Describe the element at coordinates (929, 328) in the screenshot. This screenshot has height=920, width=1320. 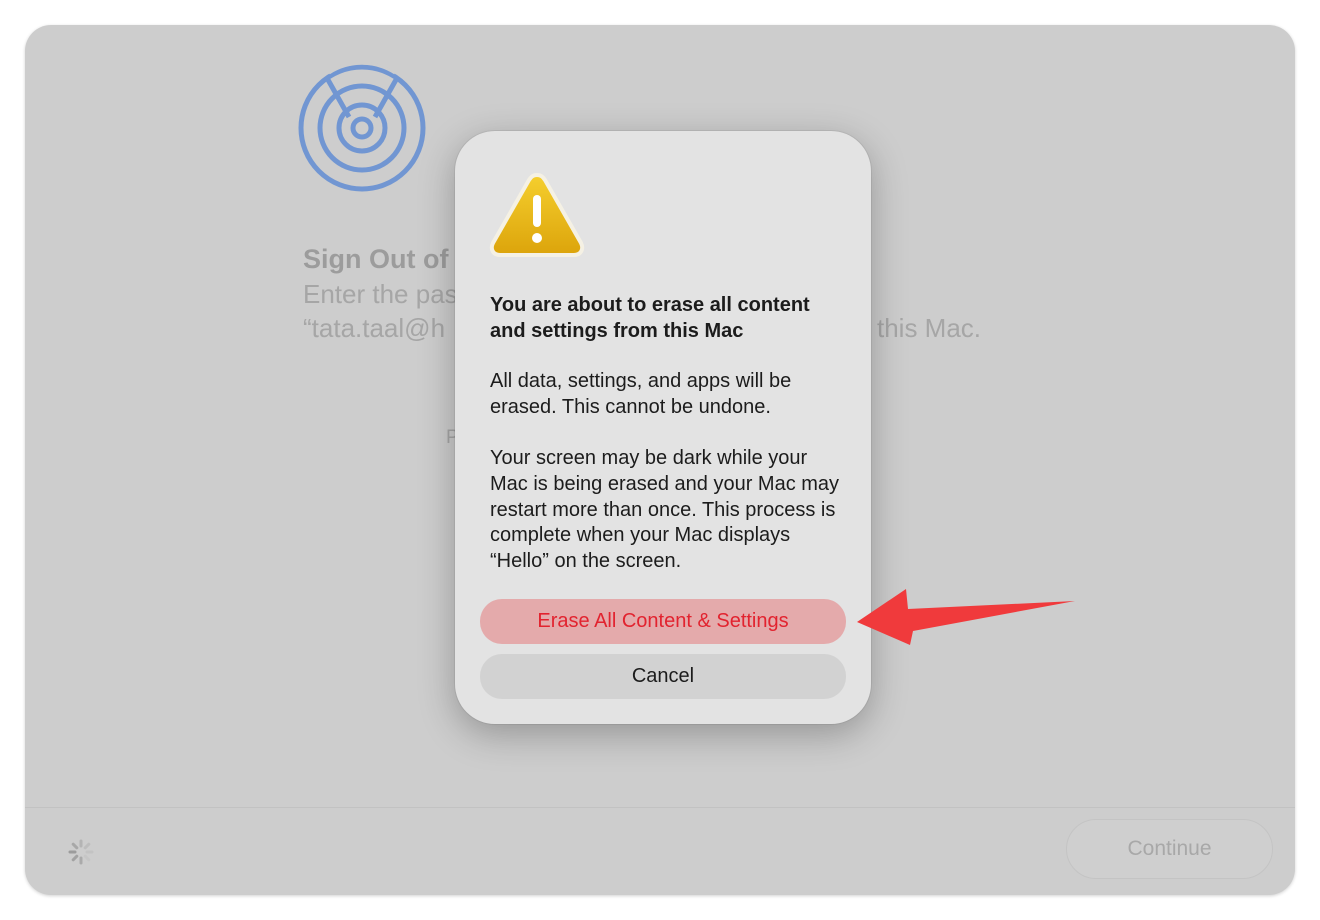
I see `subtitle-tail: this Mac.` at that location.